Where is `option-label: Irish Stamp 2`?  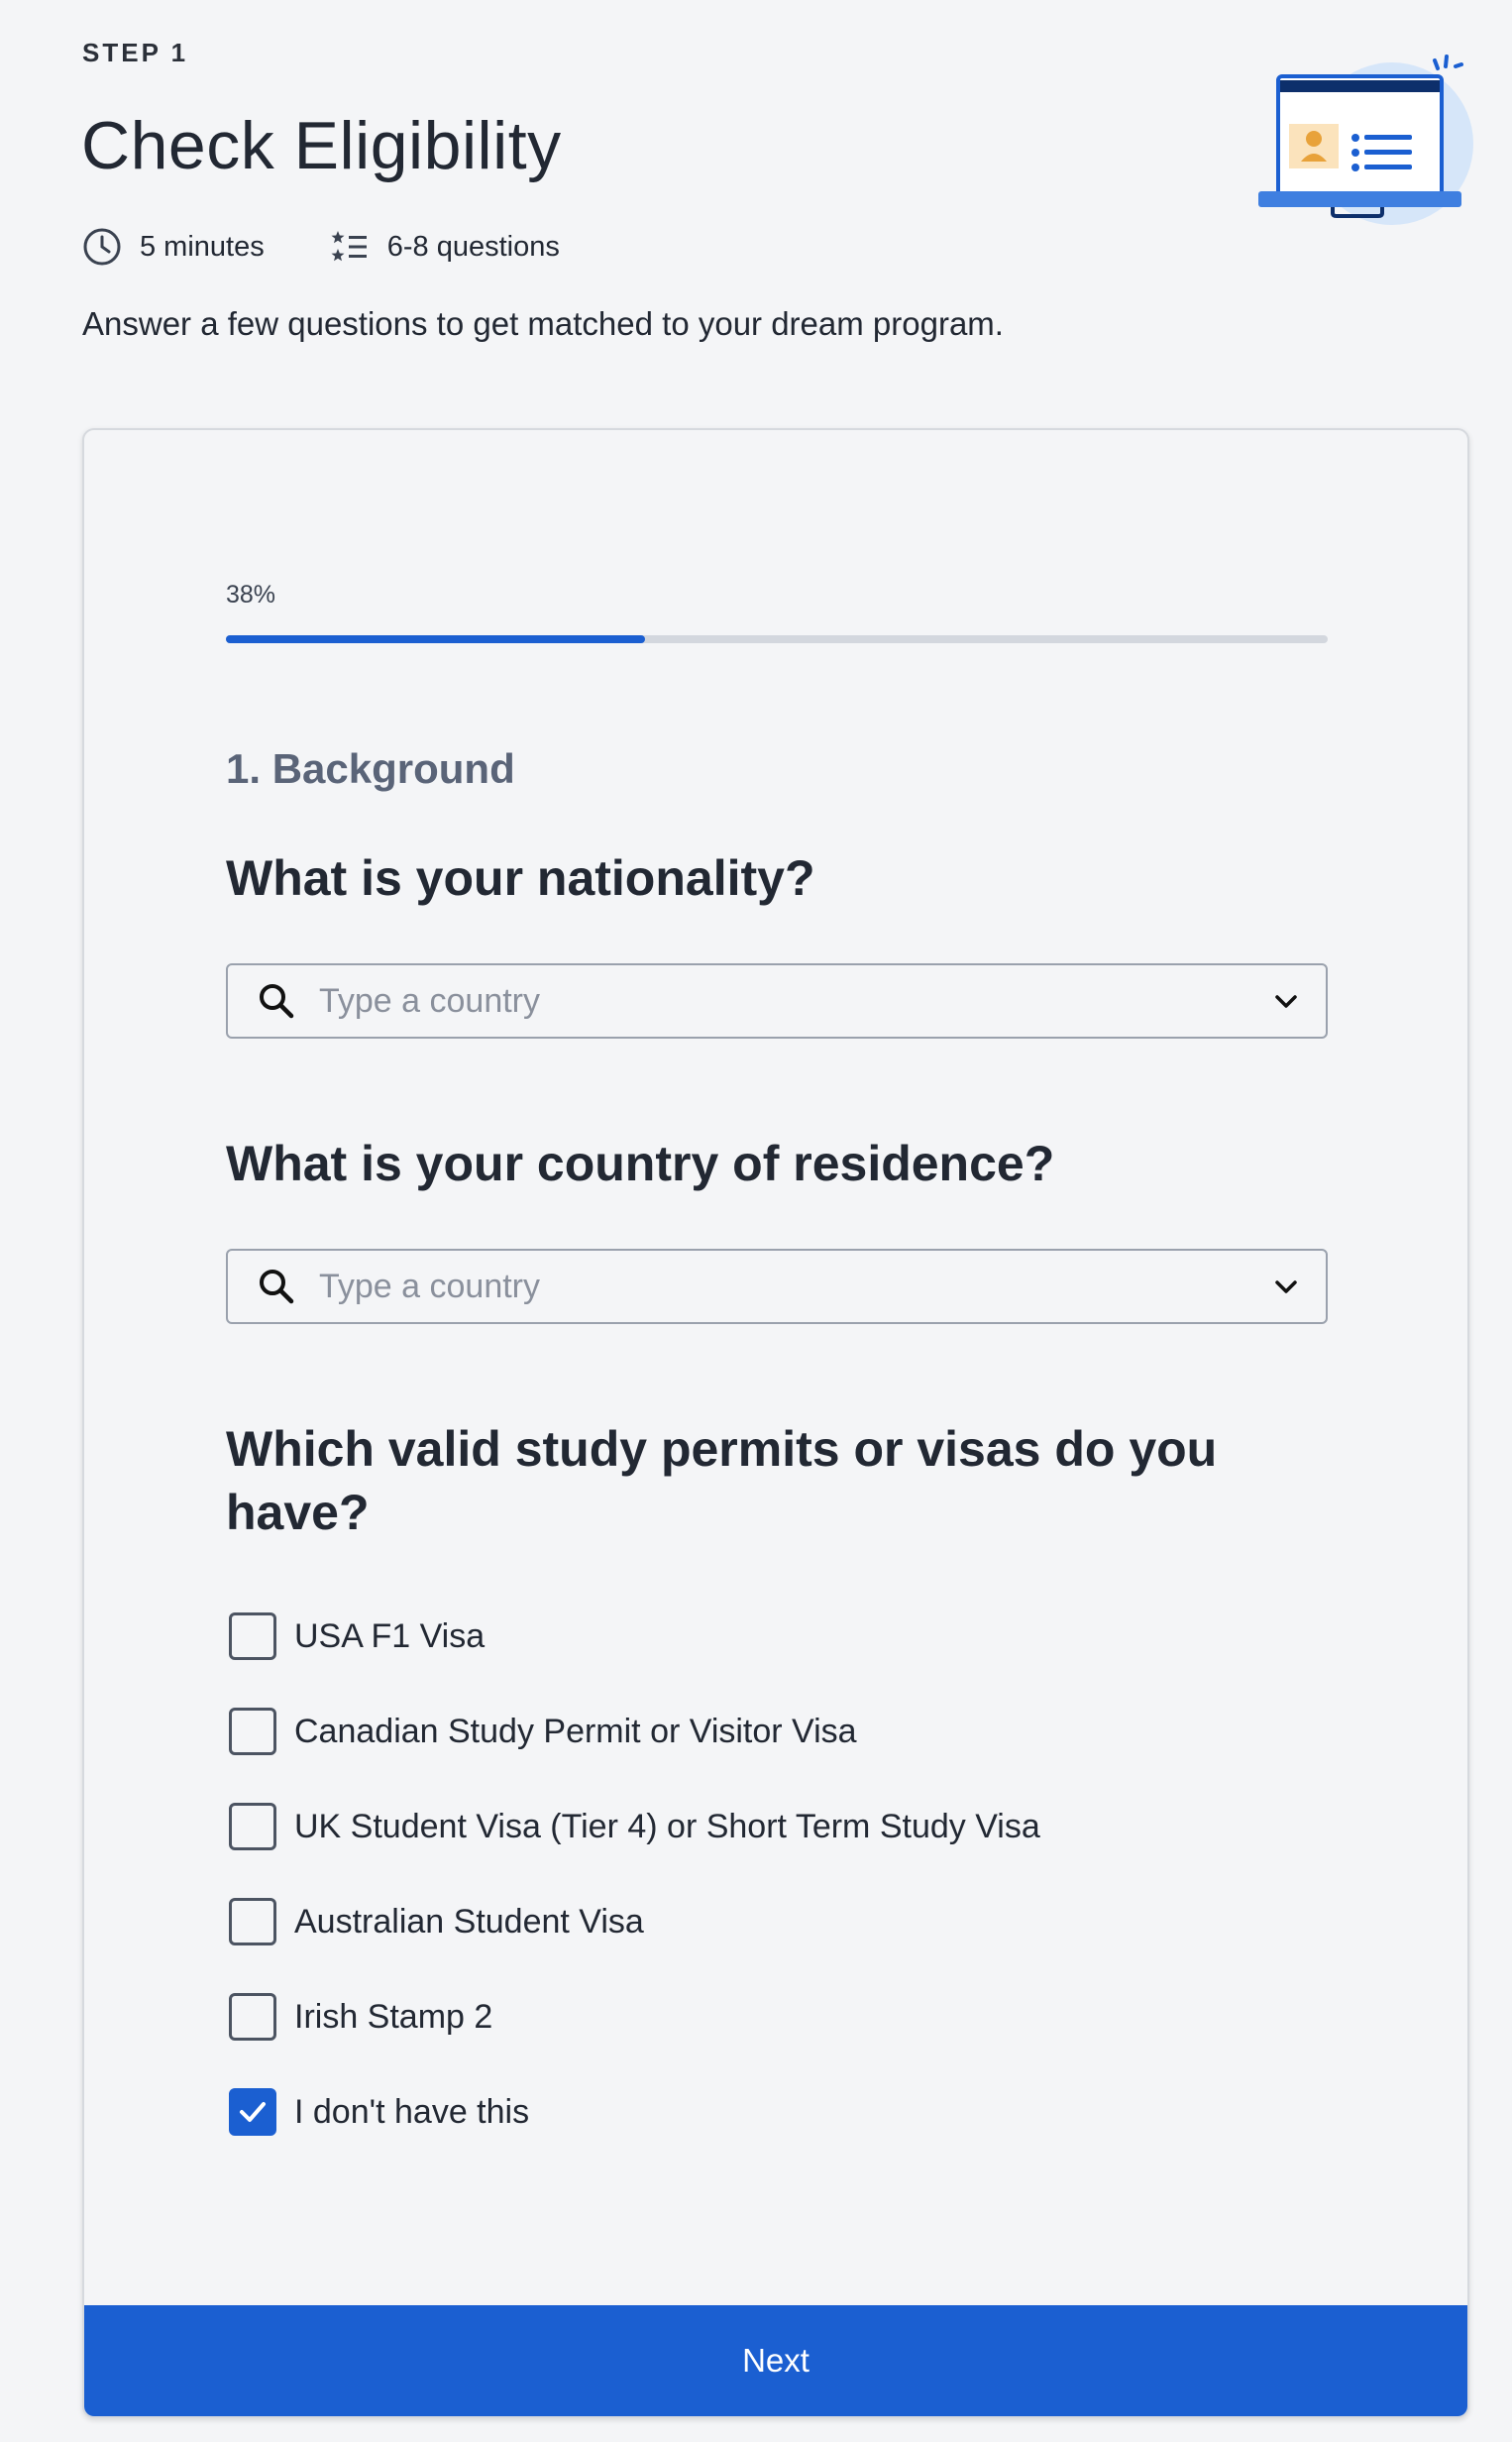
option-label: Irish Stamp 2 is located at coordinates (394, 2016).